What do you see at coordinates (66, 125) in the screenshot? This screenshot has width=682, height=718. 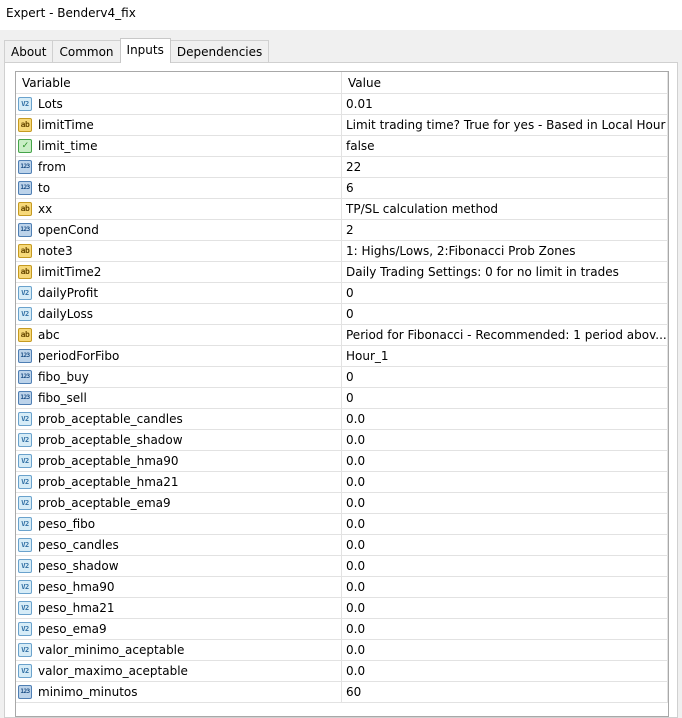 I see `variable-name: limitTime` at bounding box center [66, 125].